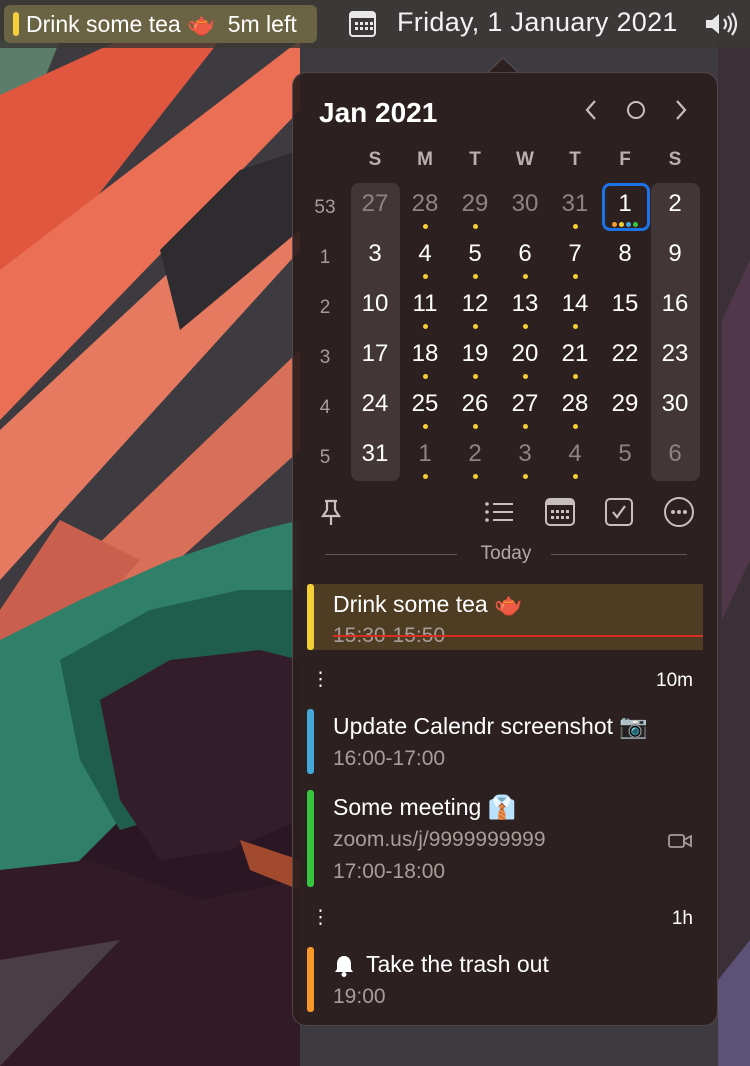 Image resolution: width=750 pixels, height=1066 pixels. I want to click on video-camera-icon, so click(680, 841).